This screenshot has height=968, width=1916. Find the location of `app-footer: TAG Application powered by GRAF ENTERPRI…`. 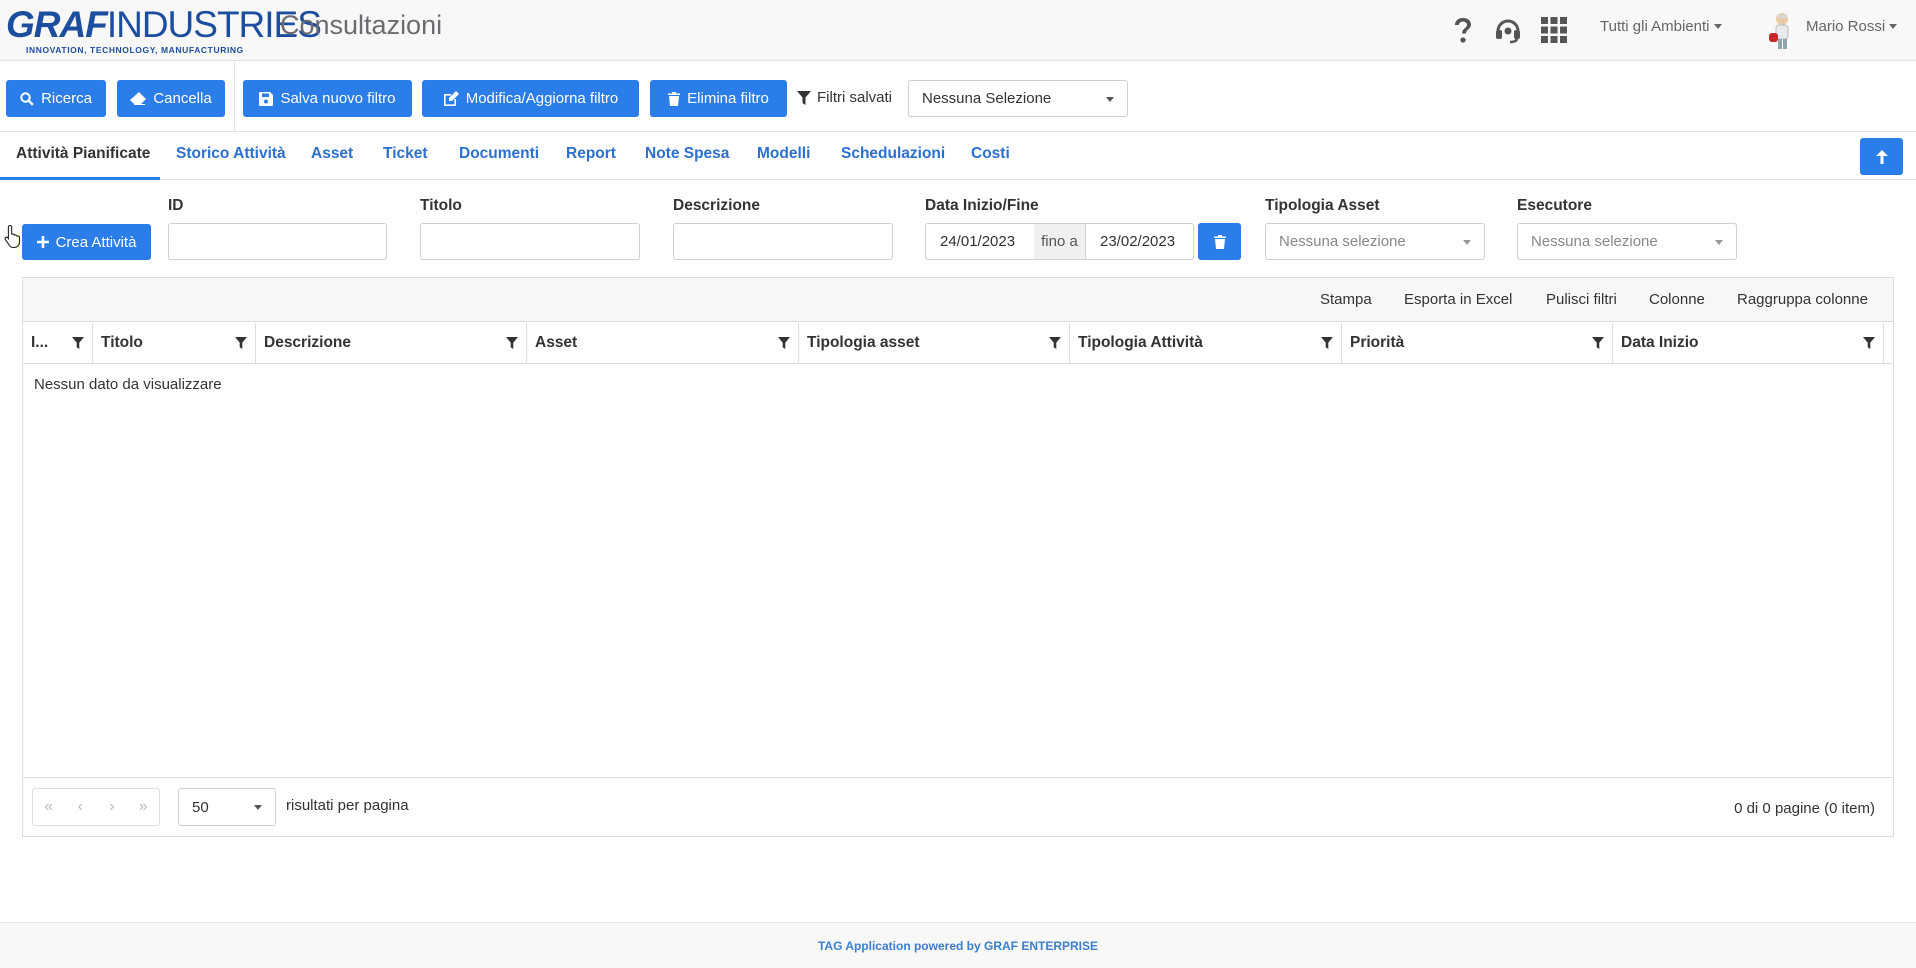

app-footer: TAG Application powered by GRAF ENTERPRI… is located at coordinates (958, 945).